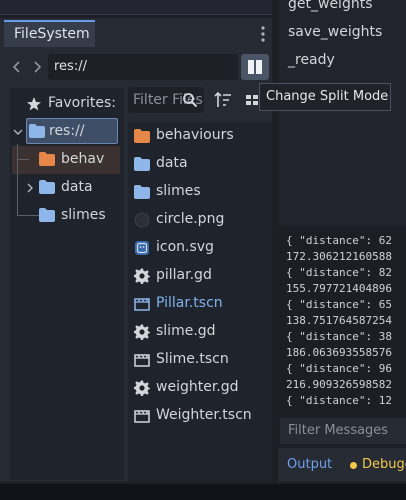 This screenshot has width=406, height=500. What do you see at coordinates (77, 187) in the screenshot?
I see `tree-item-label: data` at bounding box center [77, 187].